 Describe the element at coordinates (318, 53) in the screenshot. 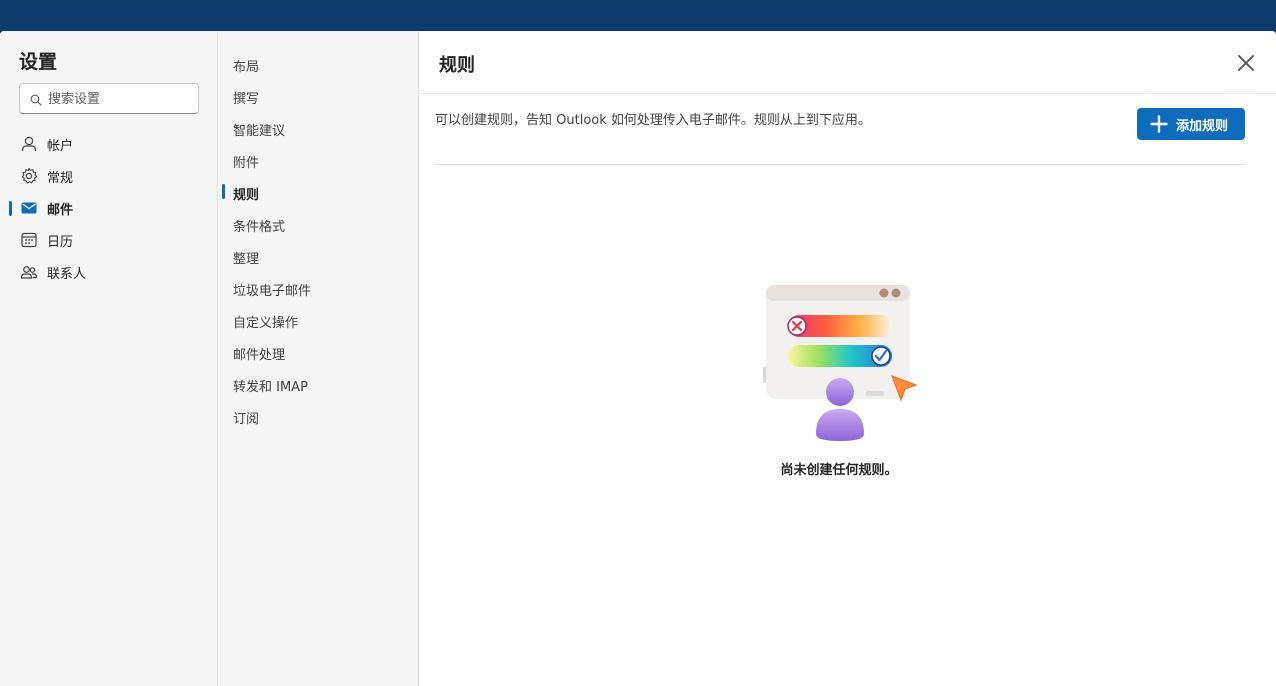

I see `mail-nav-layout: 布局` at that location.